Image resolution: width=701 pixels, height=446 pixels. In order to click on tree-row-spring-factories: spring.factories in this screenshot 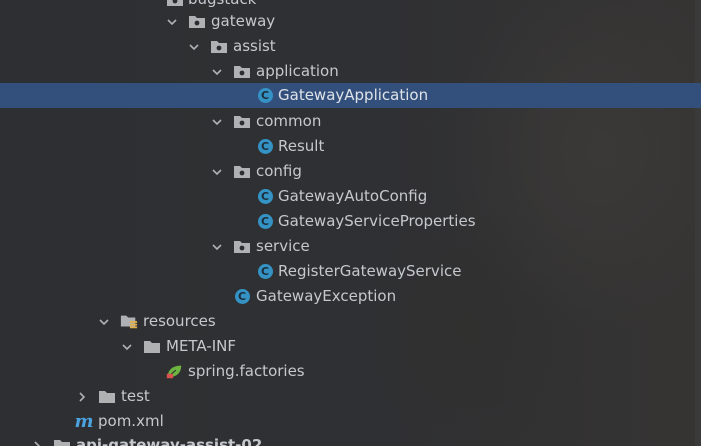, I will do `click(350, 371)`.